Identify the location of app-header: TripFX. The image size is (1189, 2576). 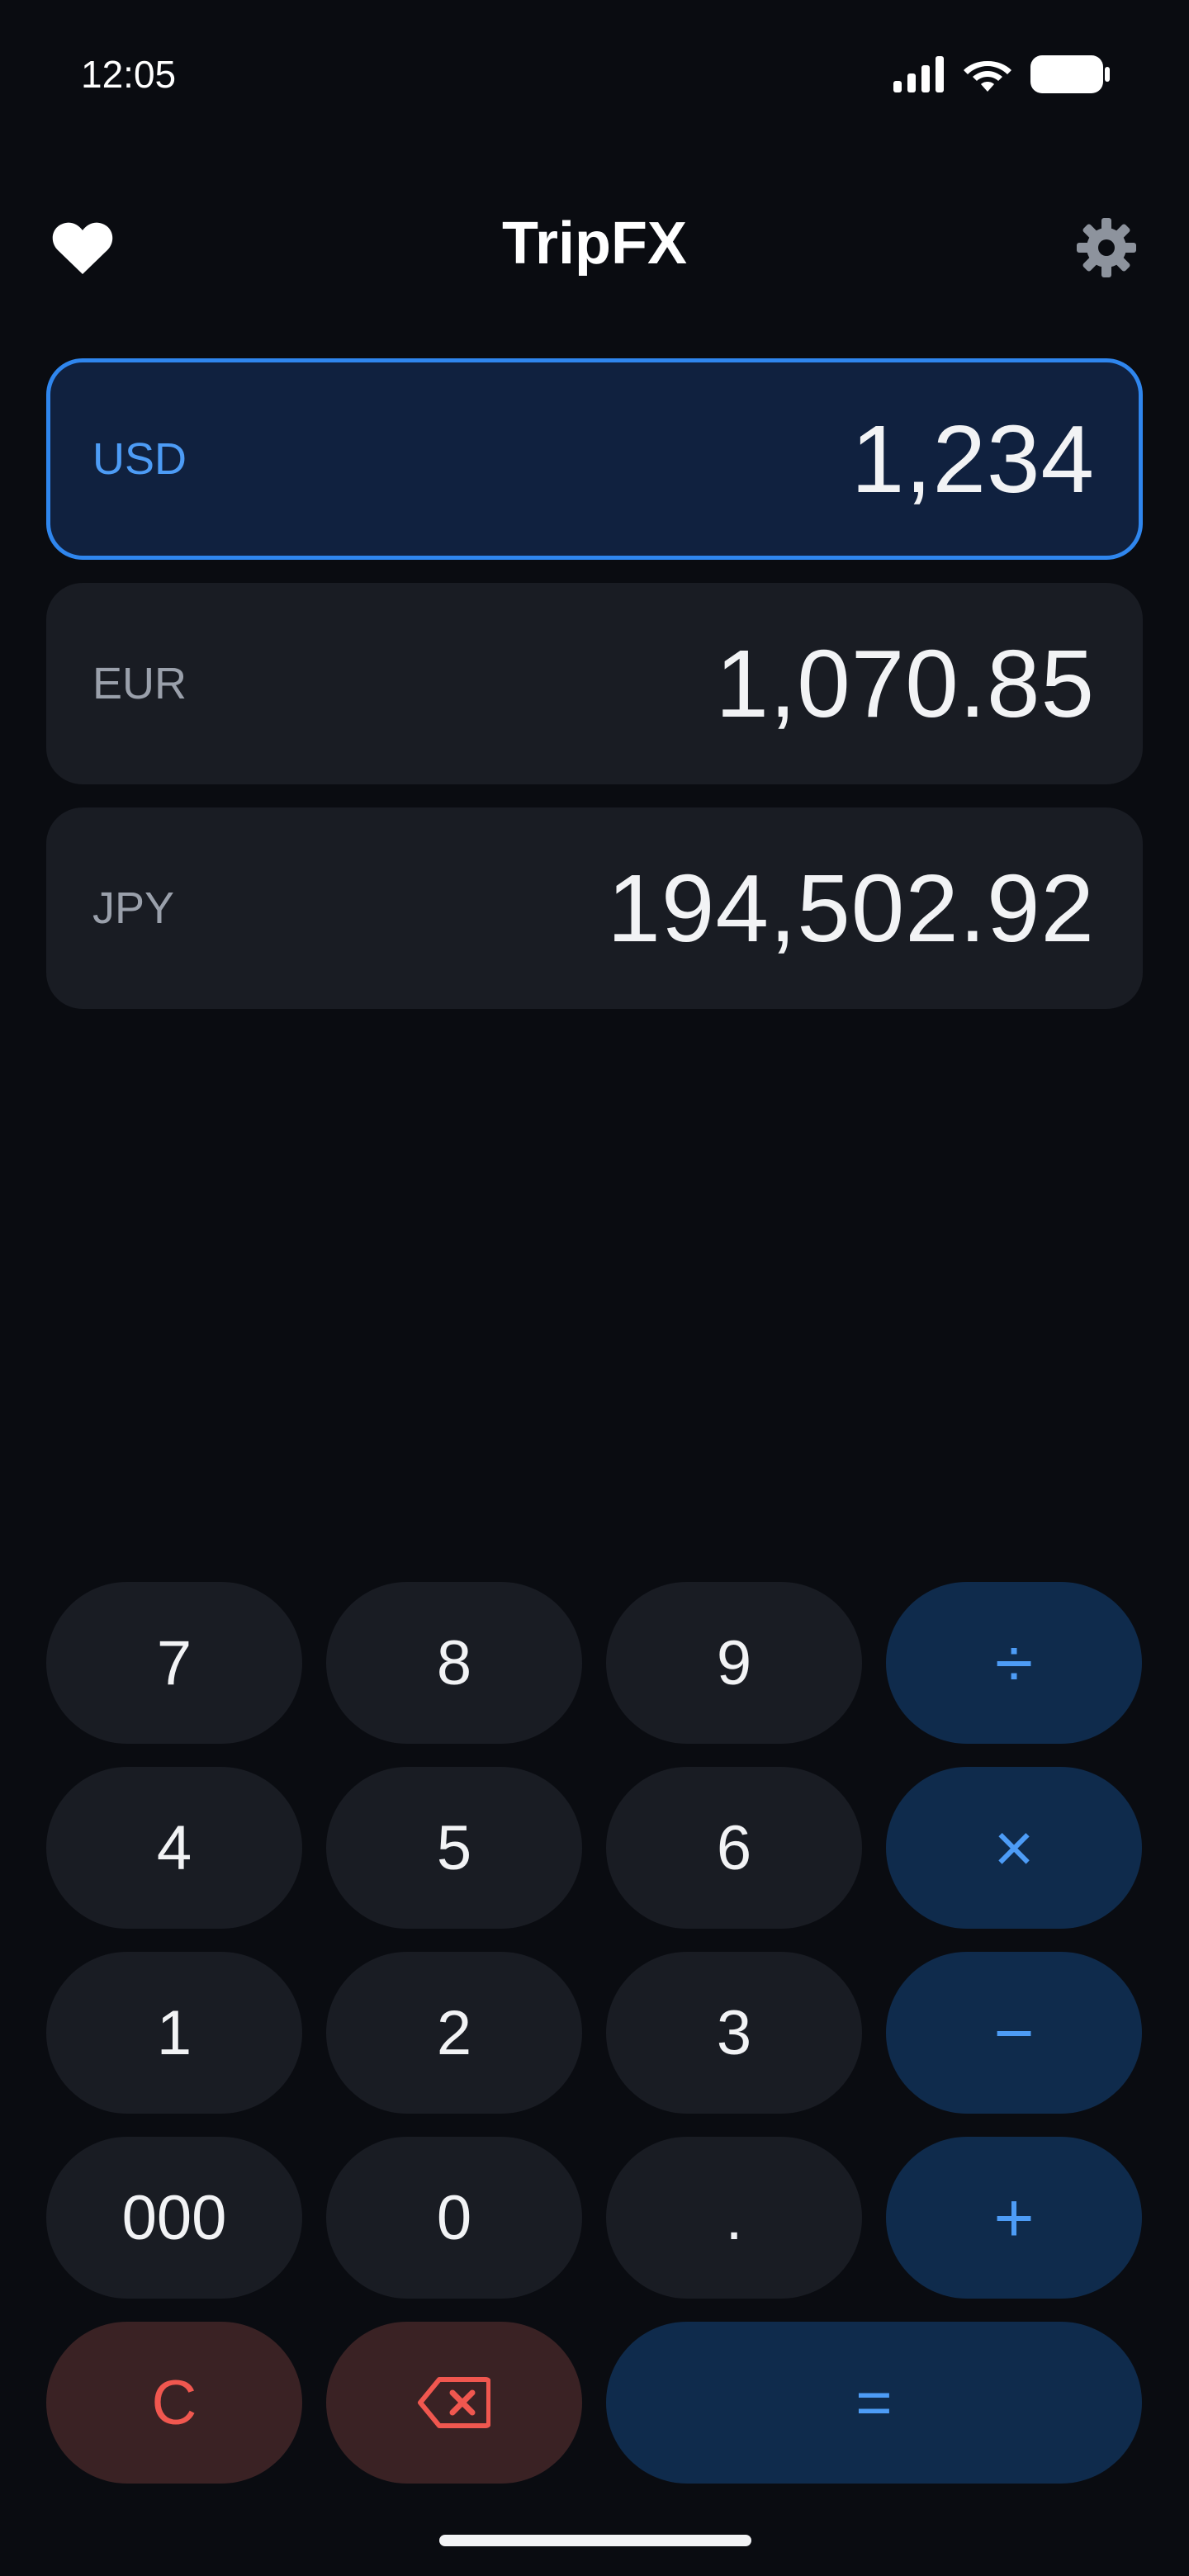
(594, 243).